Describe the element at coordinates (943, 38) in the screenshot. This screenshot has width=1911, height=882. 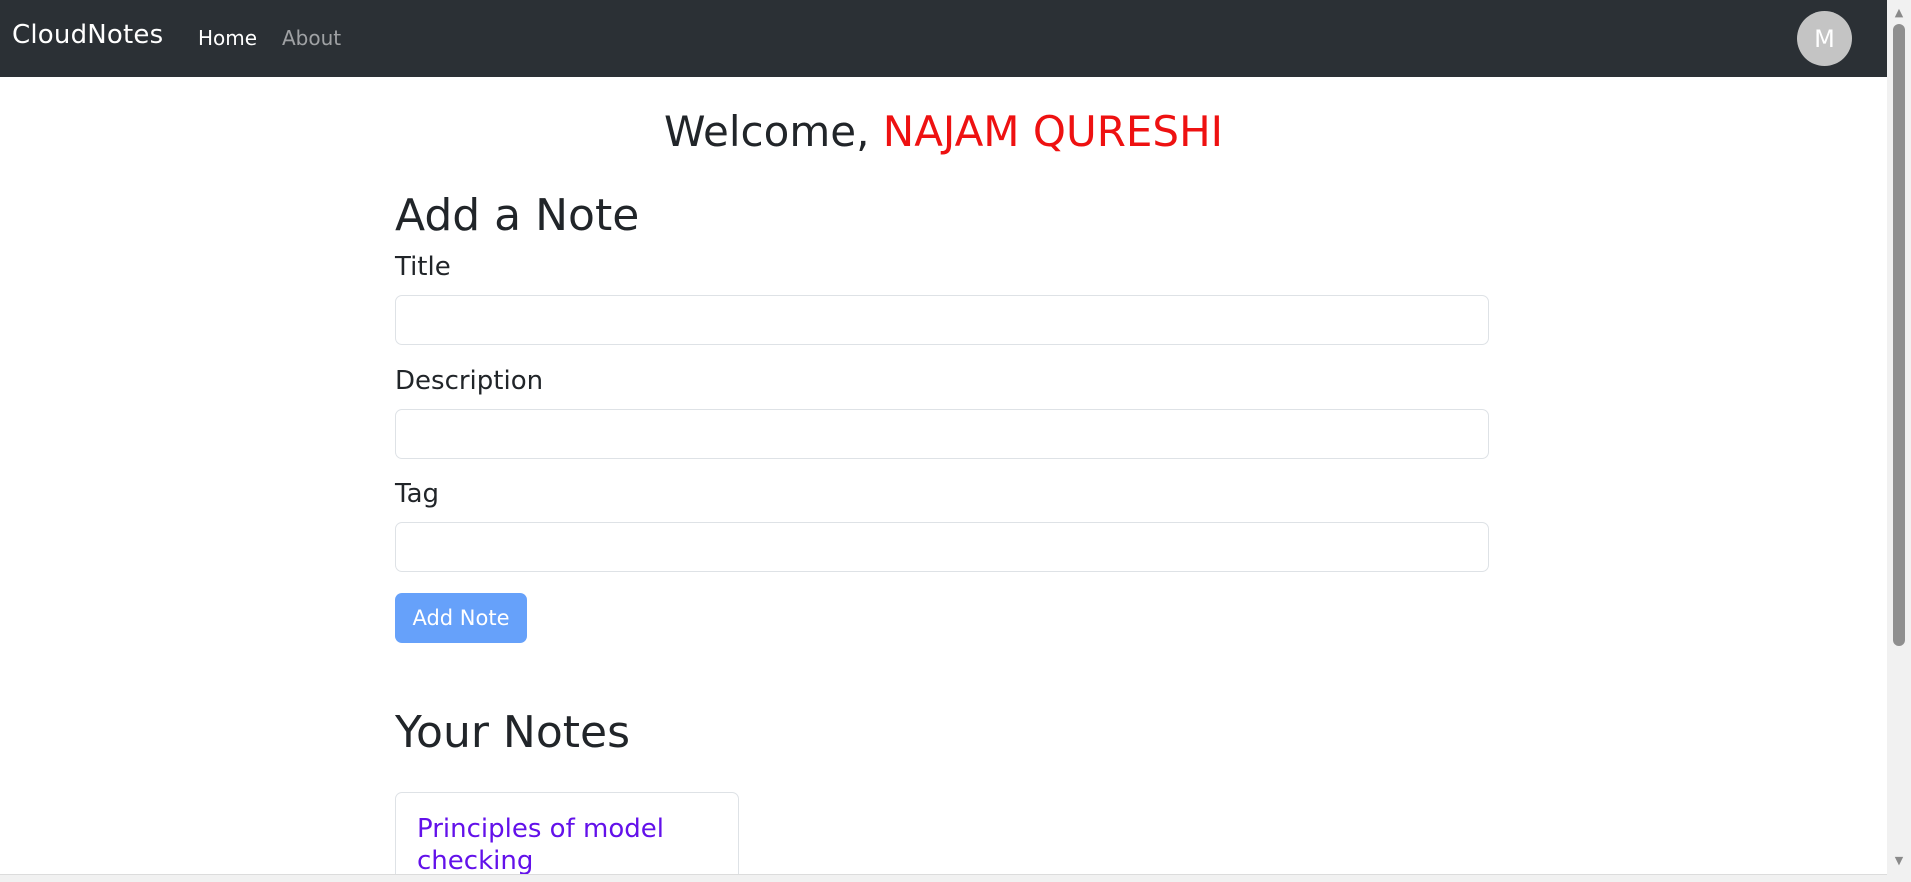
I see `navbar: CloudNotes Home About M` at that location.